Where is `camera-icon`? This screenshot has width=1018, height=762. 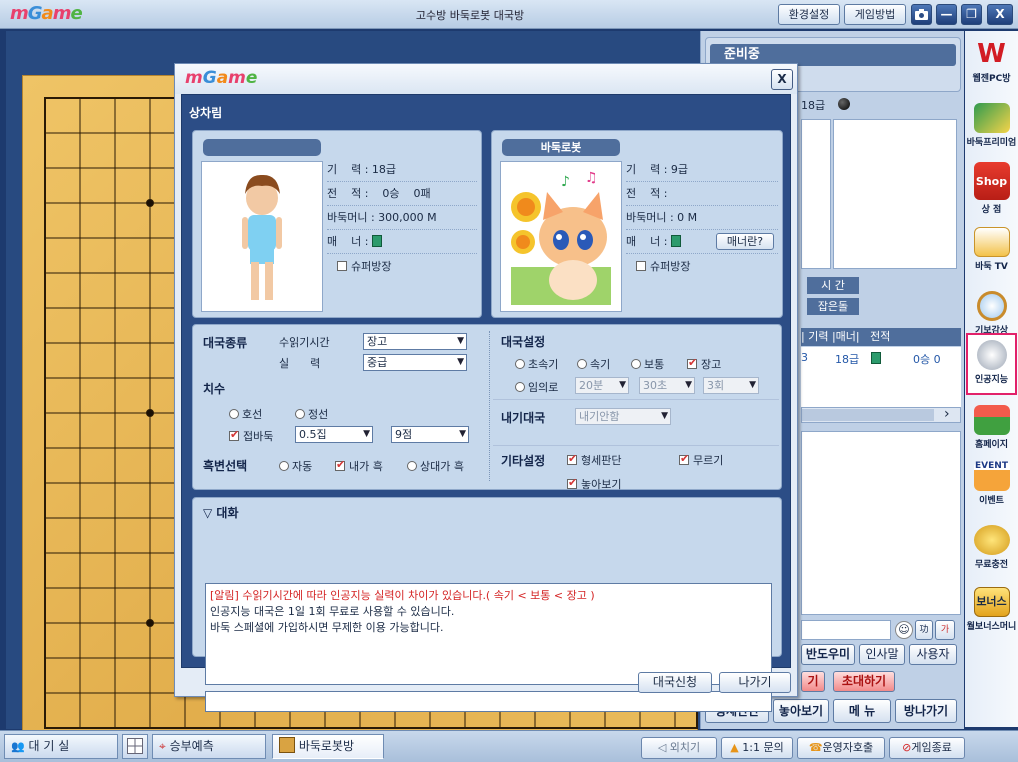 camera-icon is located at coordinates (921, 14).